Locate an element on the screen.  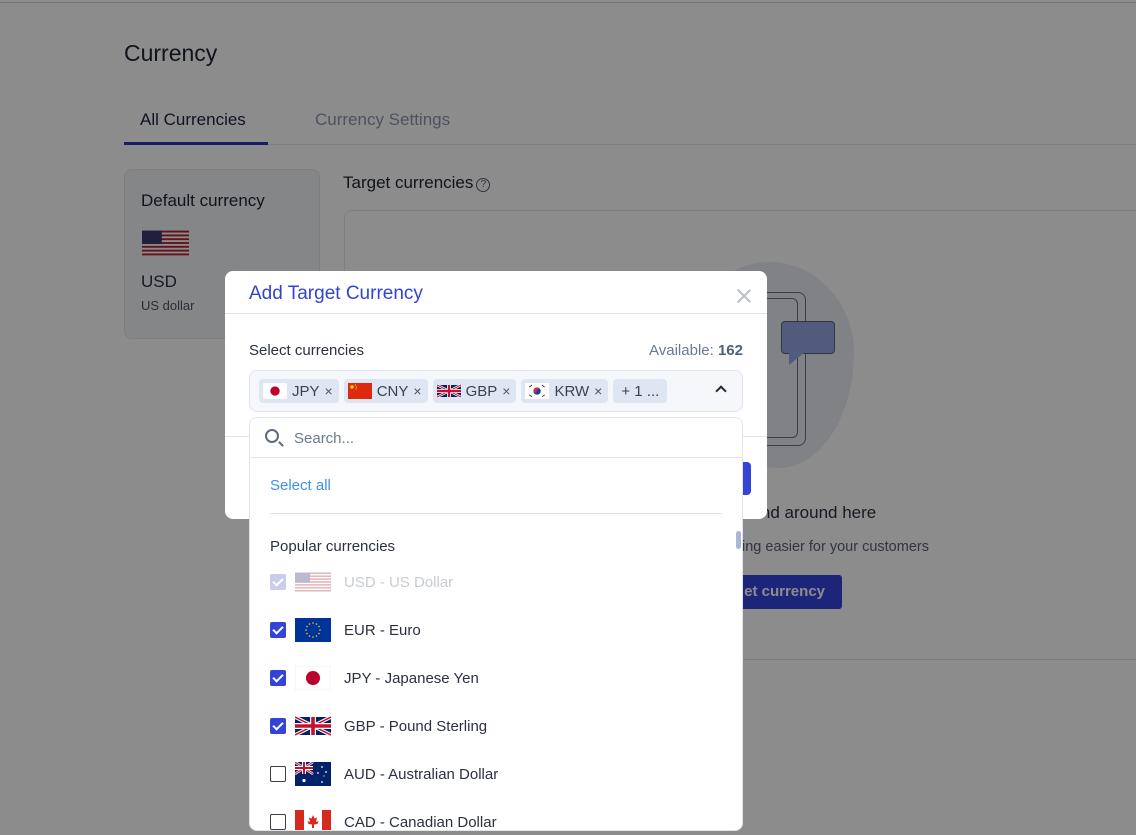
chip-label: JPY is located at coordinates (306, 391).